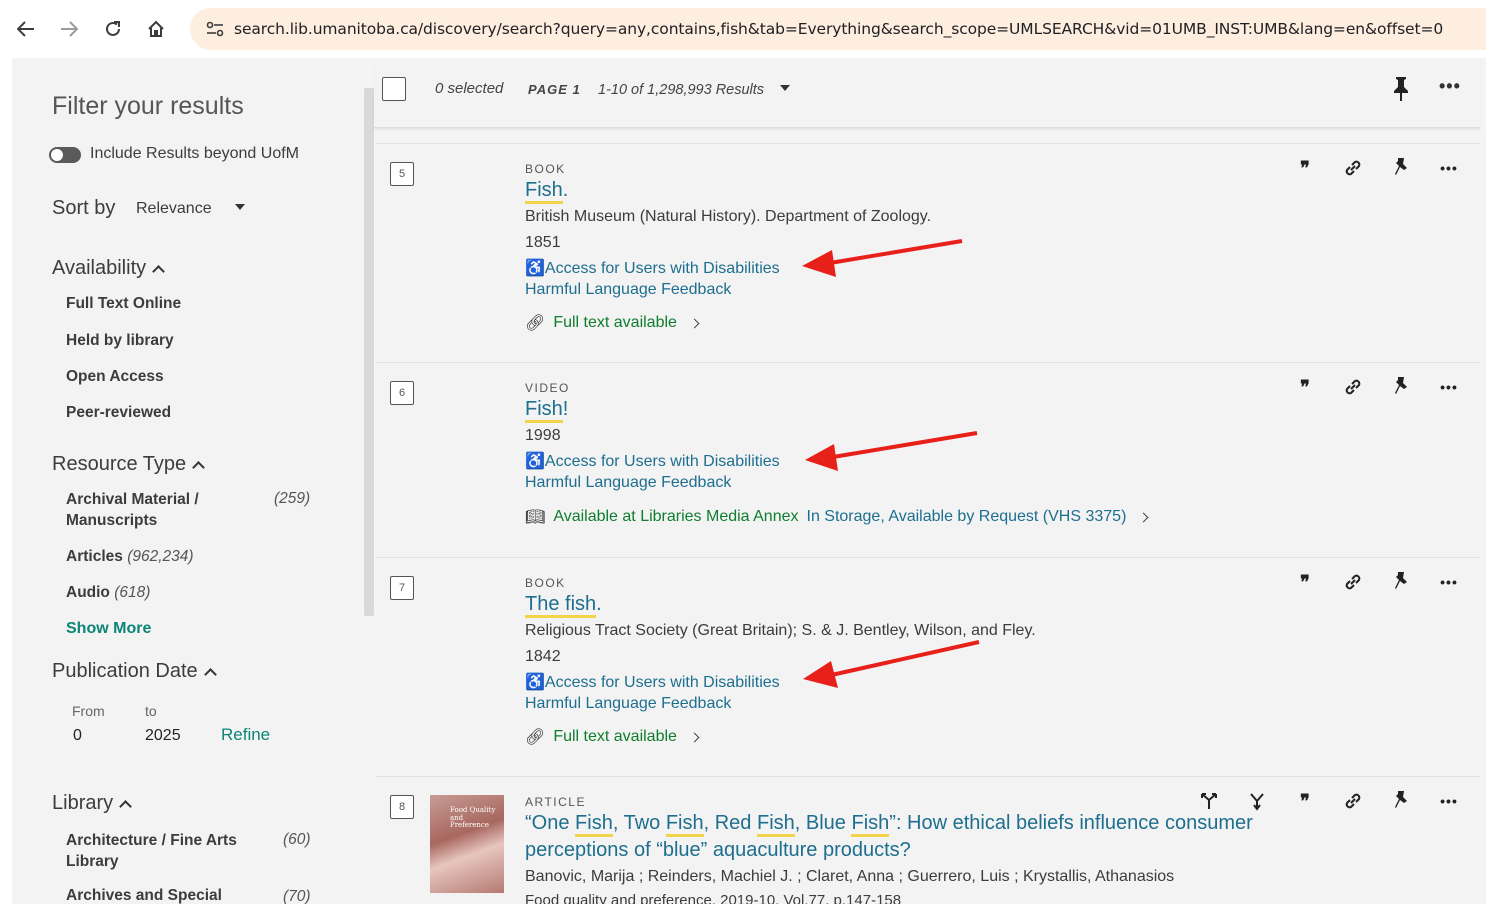  Describe the element at coordinates (144, 895) in the screenshot. I see `facet-archives-special: Archives and Special` at that location.